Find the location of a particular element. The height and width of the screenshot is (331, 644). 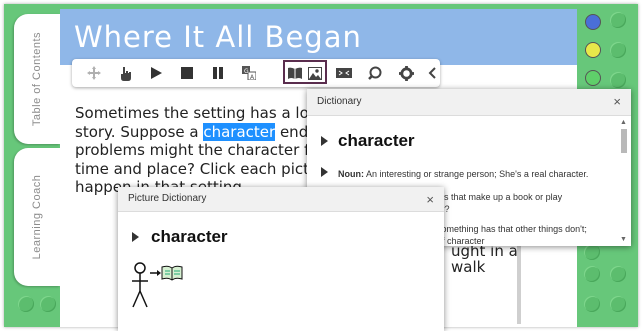

picture-dictionary-title: Picture Dictionary is located at coordinates (167, 198).